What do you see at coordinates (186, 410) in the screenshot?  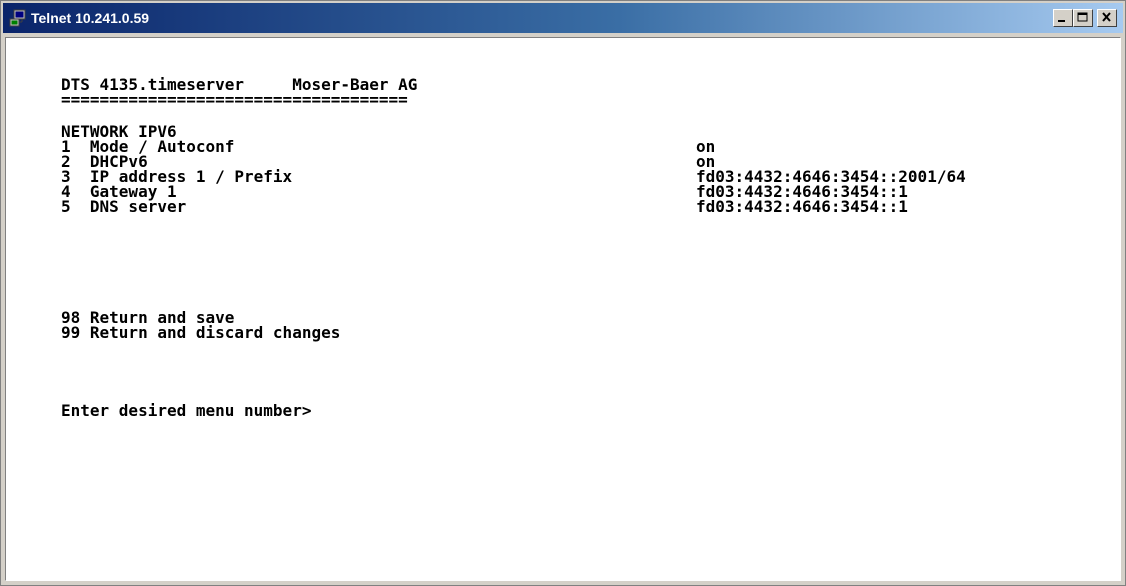 I see `command-prompt: Enter desired menu number>` at bounding box center [186, 410].